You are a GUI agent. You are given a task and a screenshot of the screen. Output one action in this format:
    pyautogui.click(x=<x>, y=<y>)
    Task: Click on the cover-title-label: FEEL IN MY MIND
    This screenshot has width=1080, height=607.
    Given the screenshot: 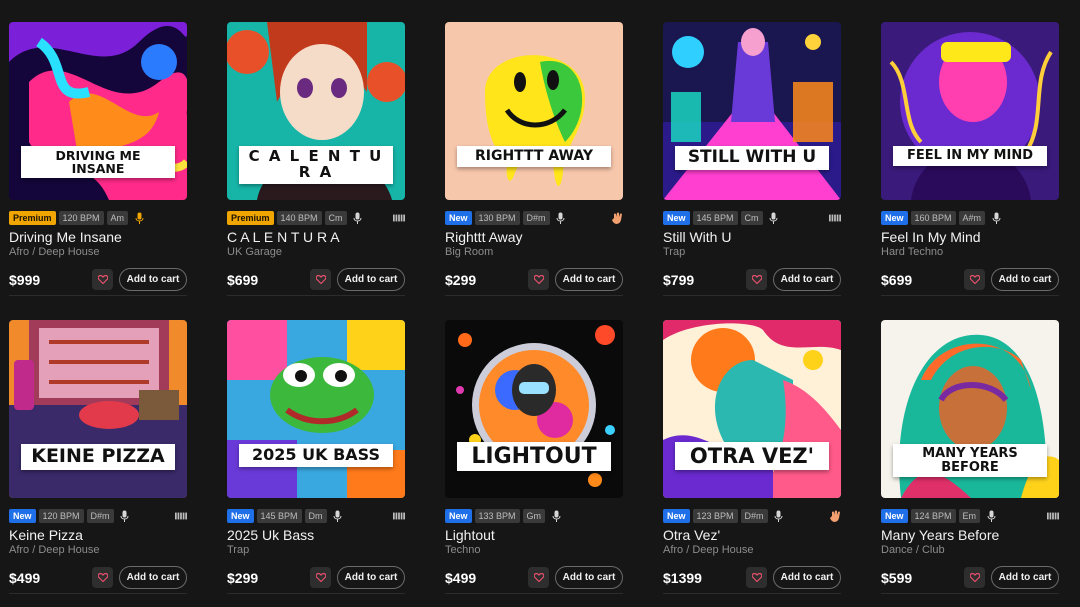 What is the action you would take?
    pyautogui.click(x=970, y=156)
    